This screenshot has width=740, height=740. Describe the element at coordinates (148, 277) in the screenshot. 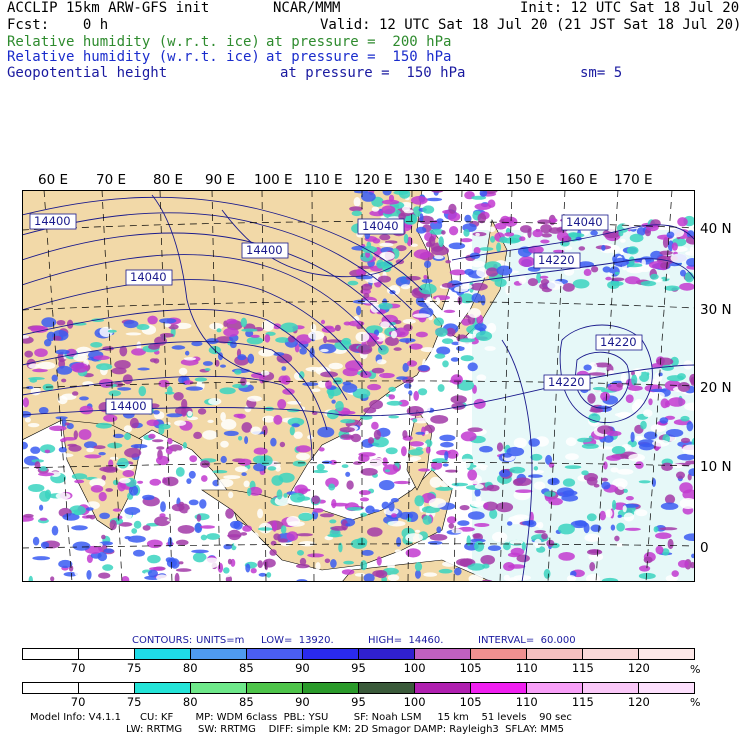

I see `contour-label: 14040` at that location.